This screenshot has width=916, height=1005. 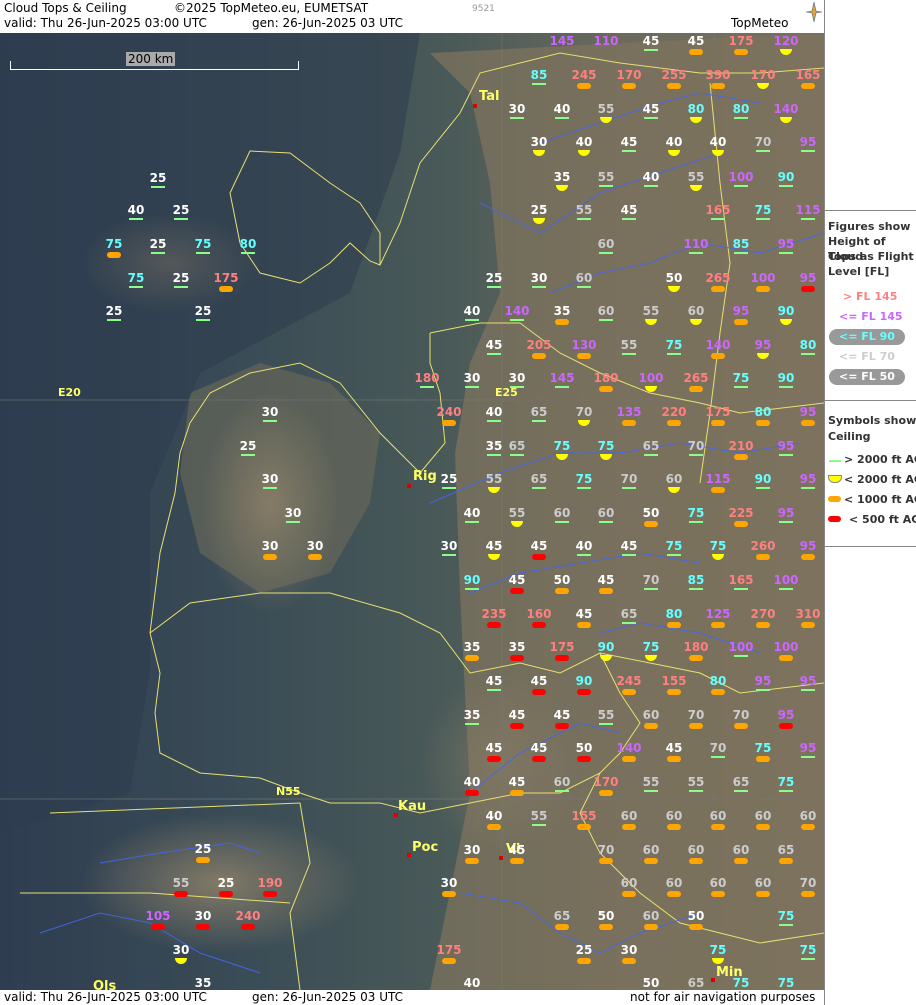 What do you see at coordinates (849, 436) in the screenshot?
I see `legend-ceiling-line: Ceiling` at bounding box center [849, 436].